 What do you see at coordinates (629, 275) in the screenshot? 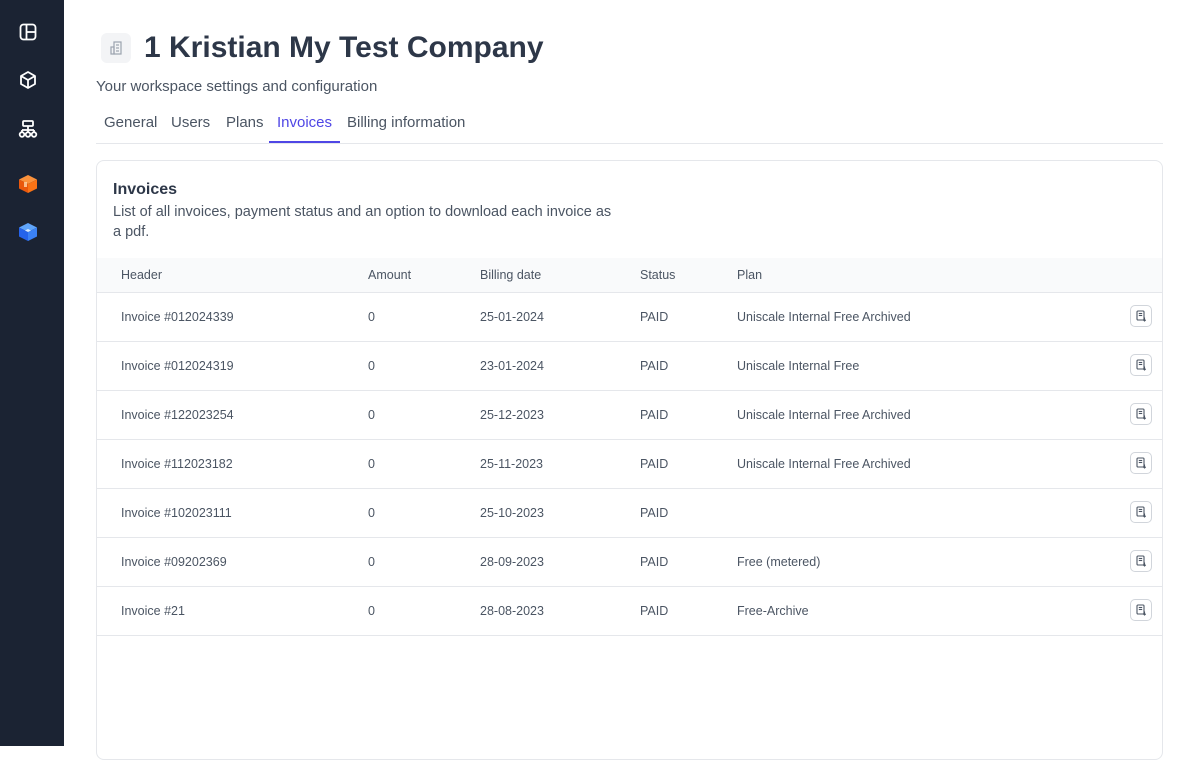
I see `table-header: Header Amount Billing date Status Plan` at bounding box center [629, 275].